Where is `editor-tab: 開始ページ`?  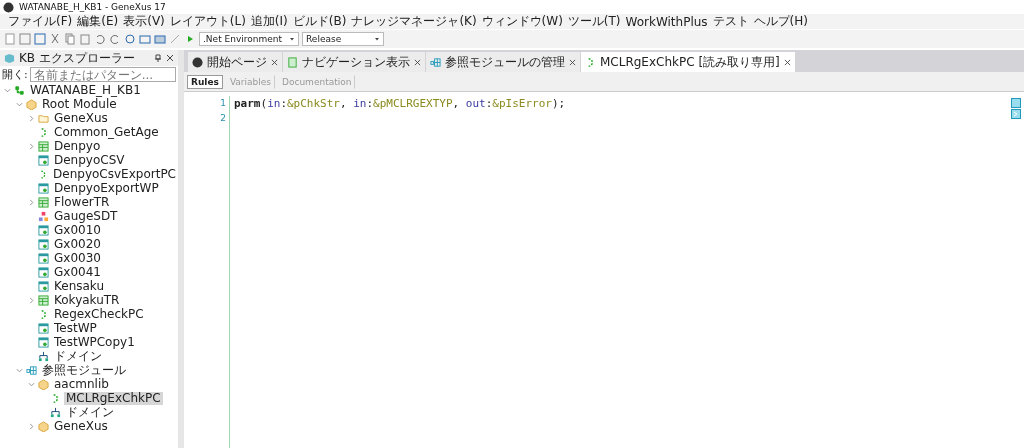
editor-tab: 開始ページ is located at coordinates (235, 62).